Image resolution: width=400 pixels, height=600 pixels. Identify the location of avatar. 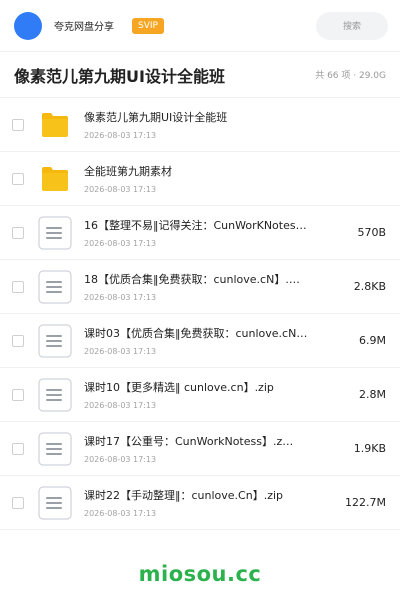
(28, 25).